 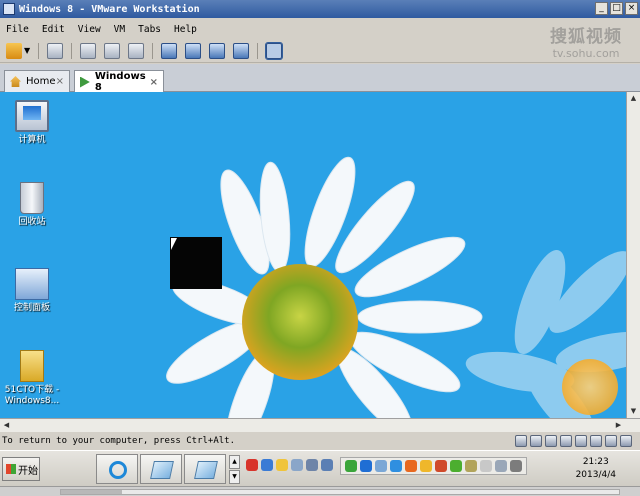 What do you see at coordinates (31, 308) in the screenshot?
I see `desktop-icon-label: 控制面板` at bounding box center [31, 308].